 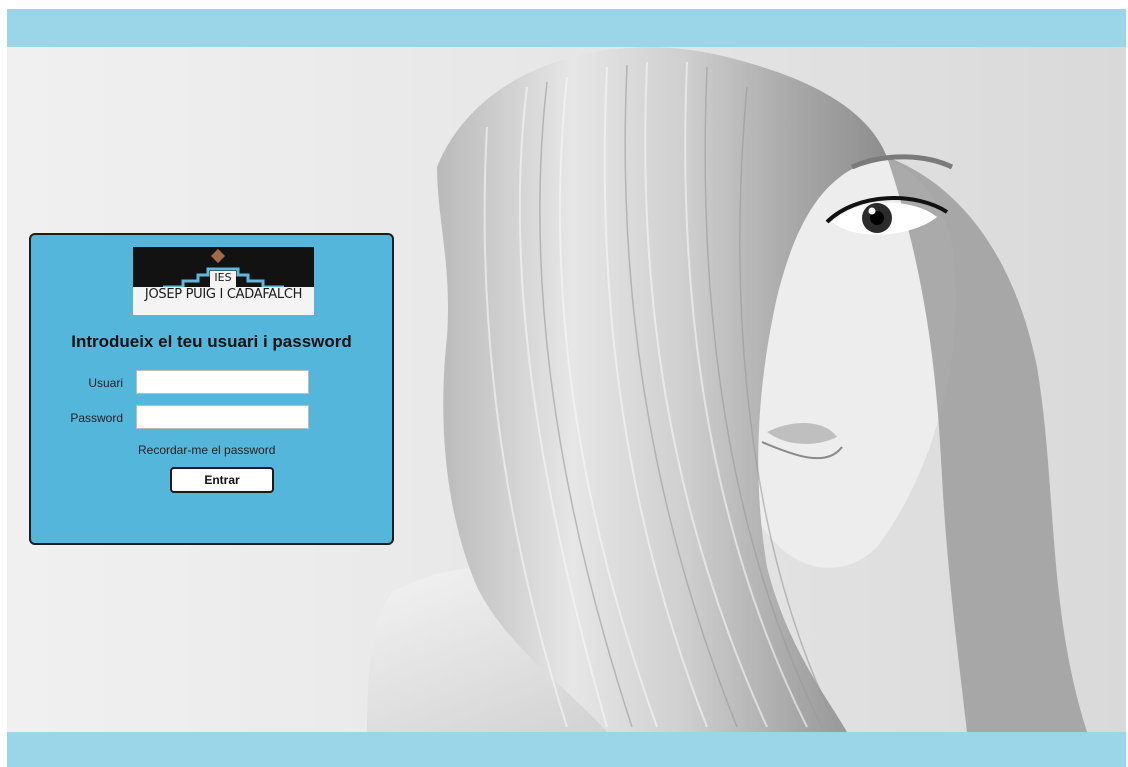 I want to click on username-input, so click(x=222, y=382).